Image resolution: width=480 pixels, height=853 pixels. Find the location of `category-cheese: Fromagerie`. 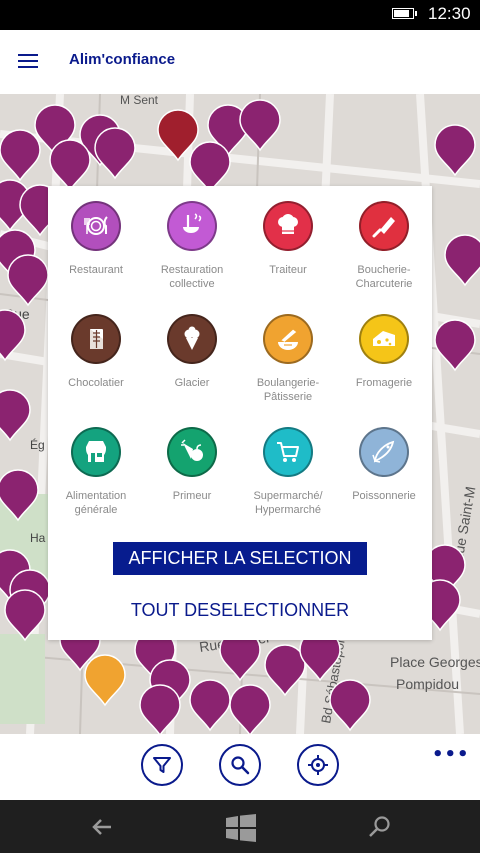

category-cheese: Fromagerie is located at coordinates (384, 352).